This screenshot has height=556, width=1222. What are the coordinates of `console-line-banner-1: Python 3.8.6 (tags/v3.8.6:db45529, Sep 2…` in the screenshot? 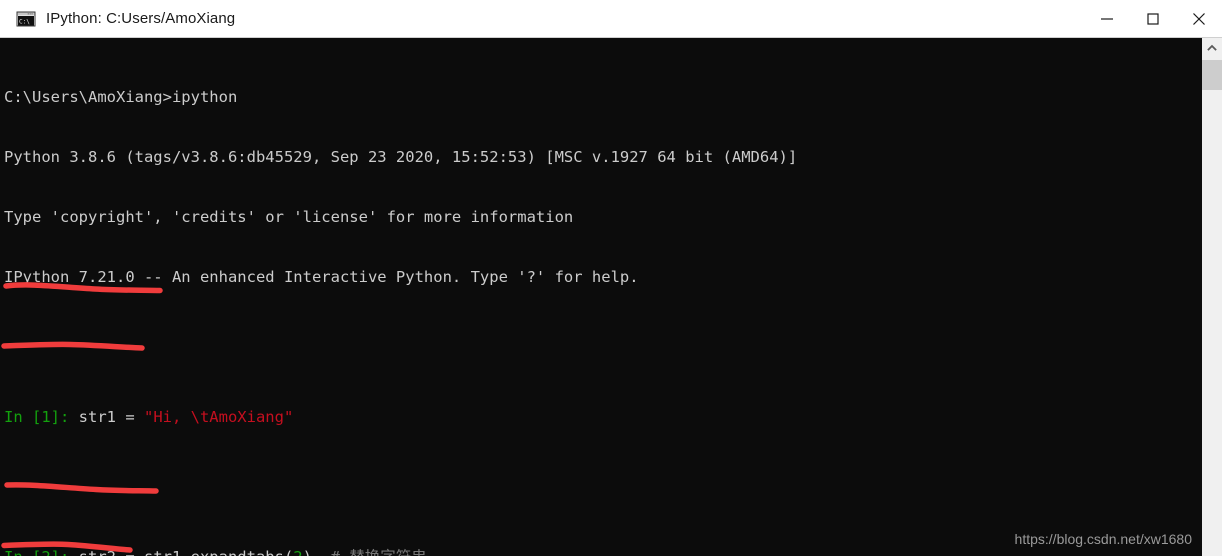 It's located at (401, 157).